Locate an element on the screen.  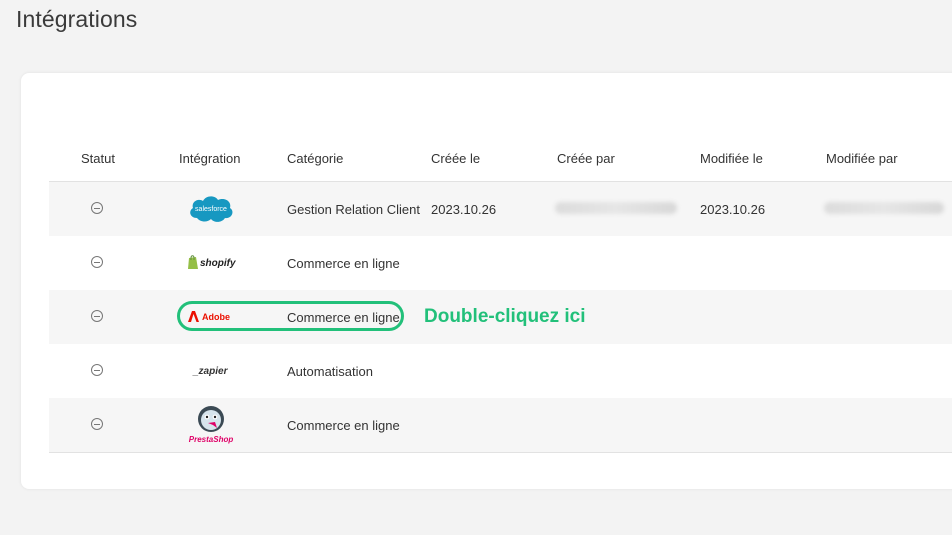
category-cell: Automatisation is located at coordinates (330, 371).